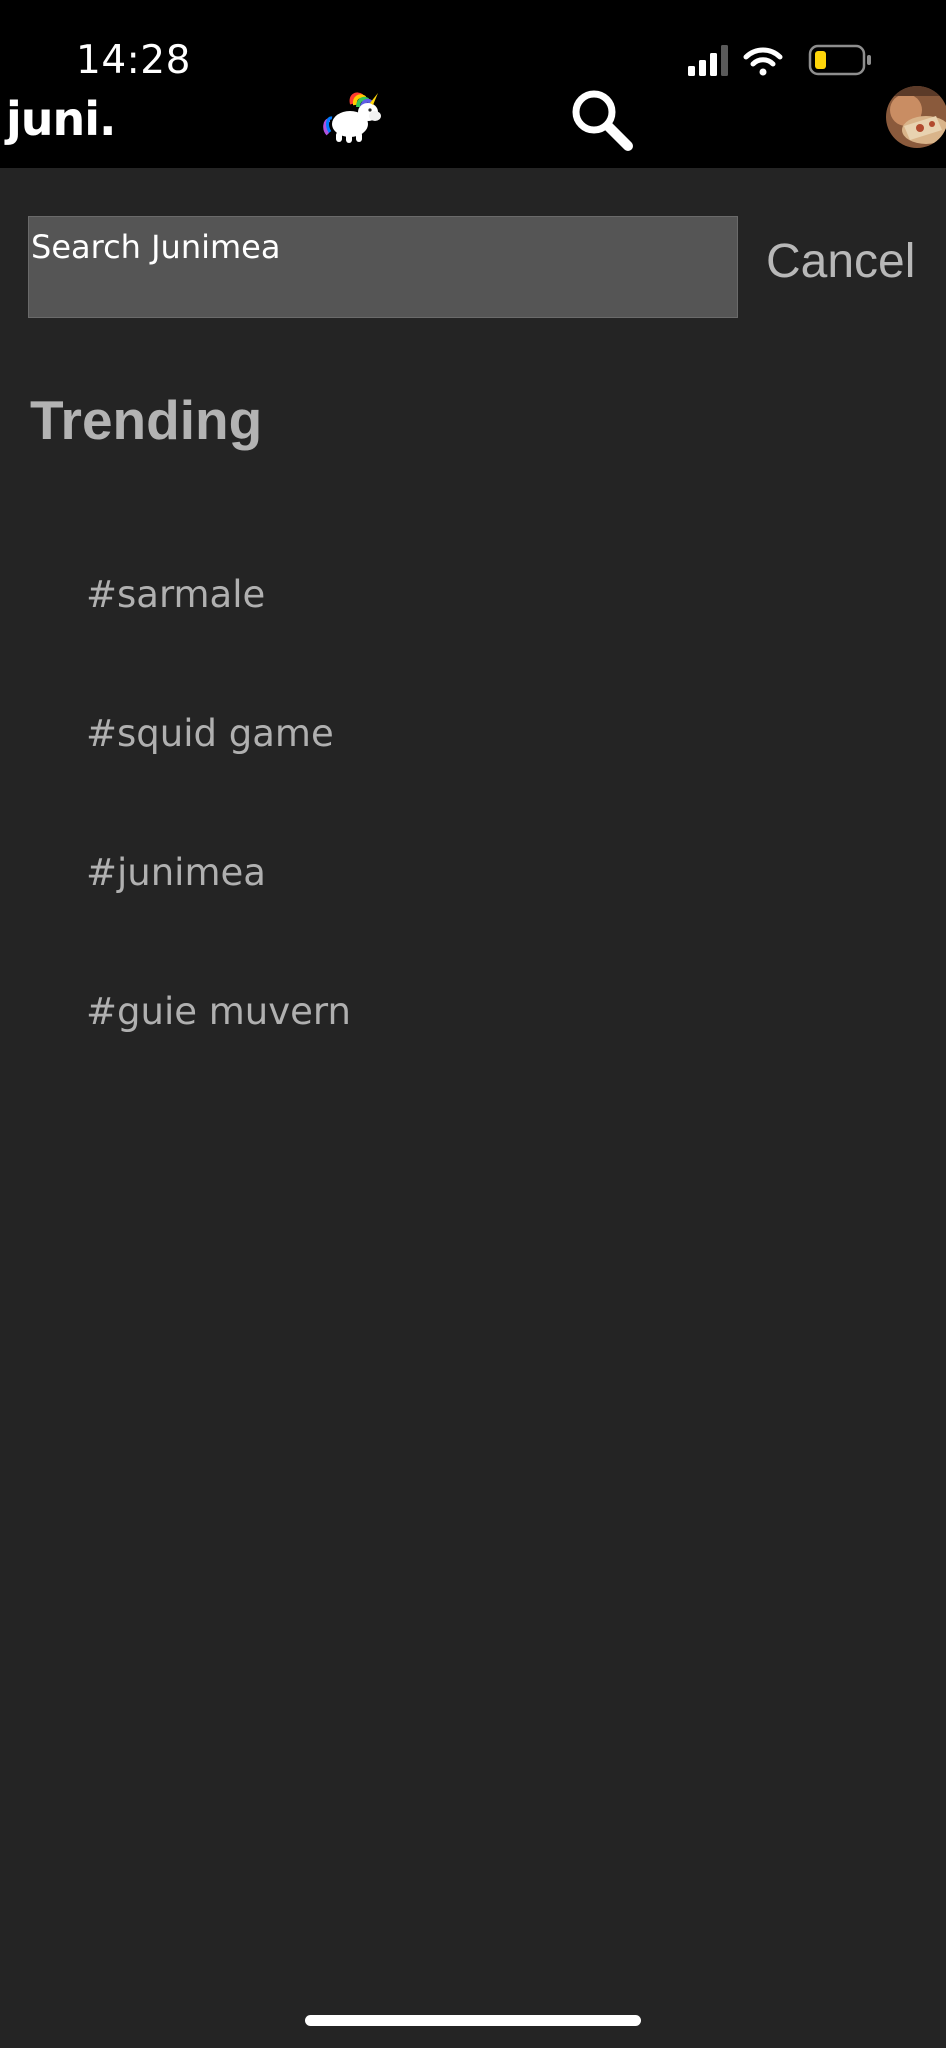 This screenshot has width=946, height=2048. What do you see at coordinates (210, 733) in the screenshot?
I see `trending-tag-squid-game: #squid game` at bounding box center [210, 733].